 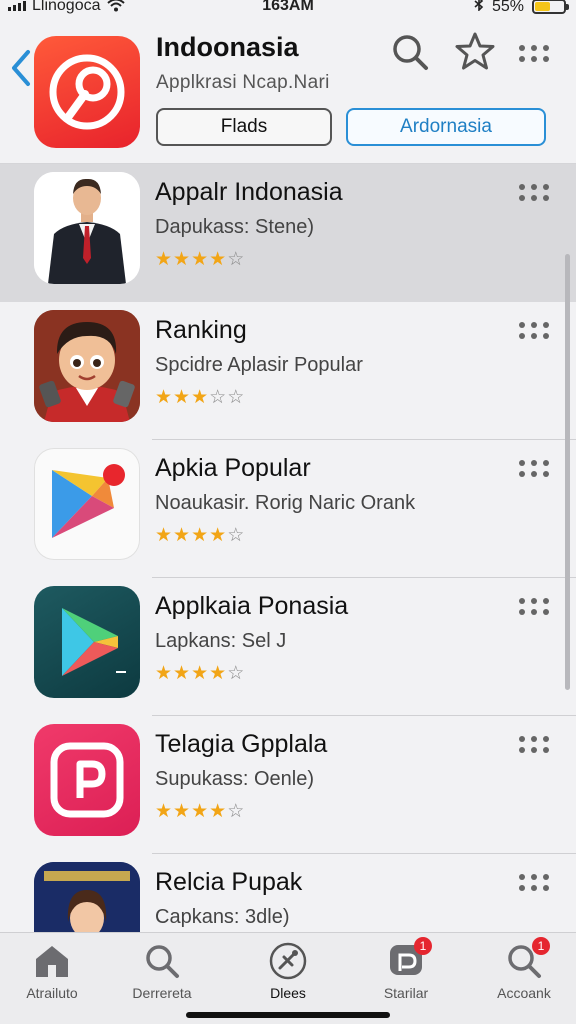 I want to click on bluetooth-icon, so click(x=479, y=8).